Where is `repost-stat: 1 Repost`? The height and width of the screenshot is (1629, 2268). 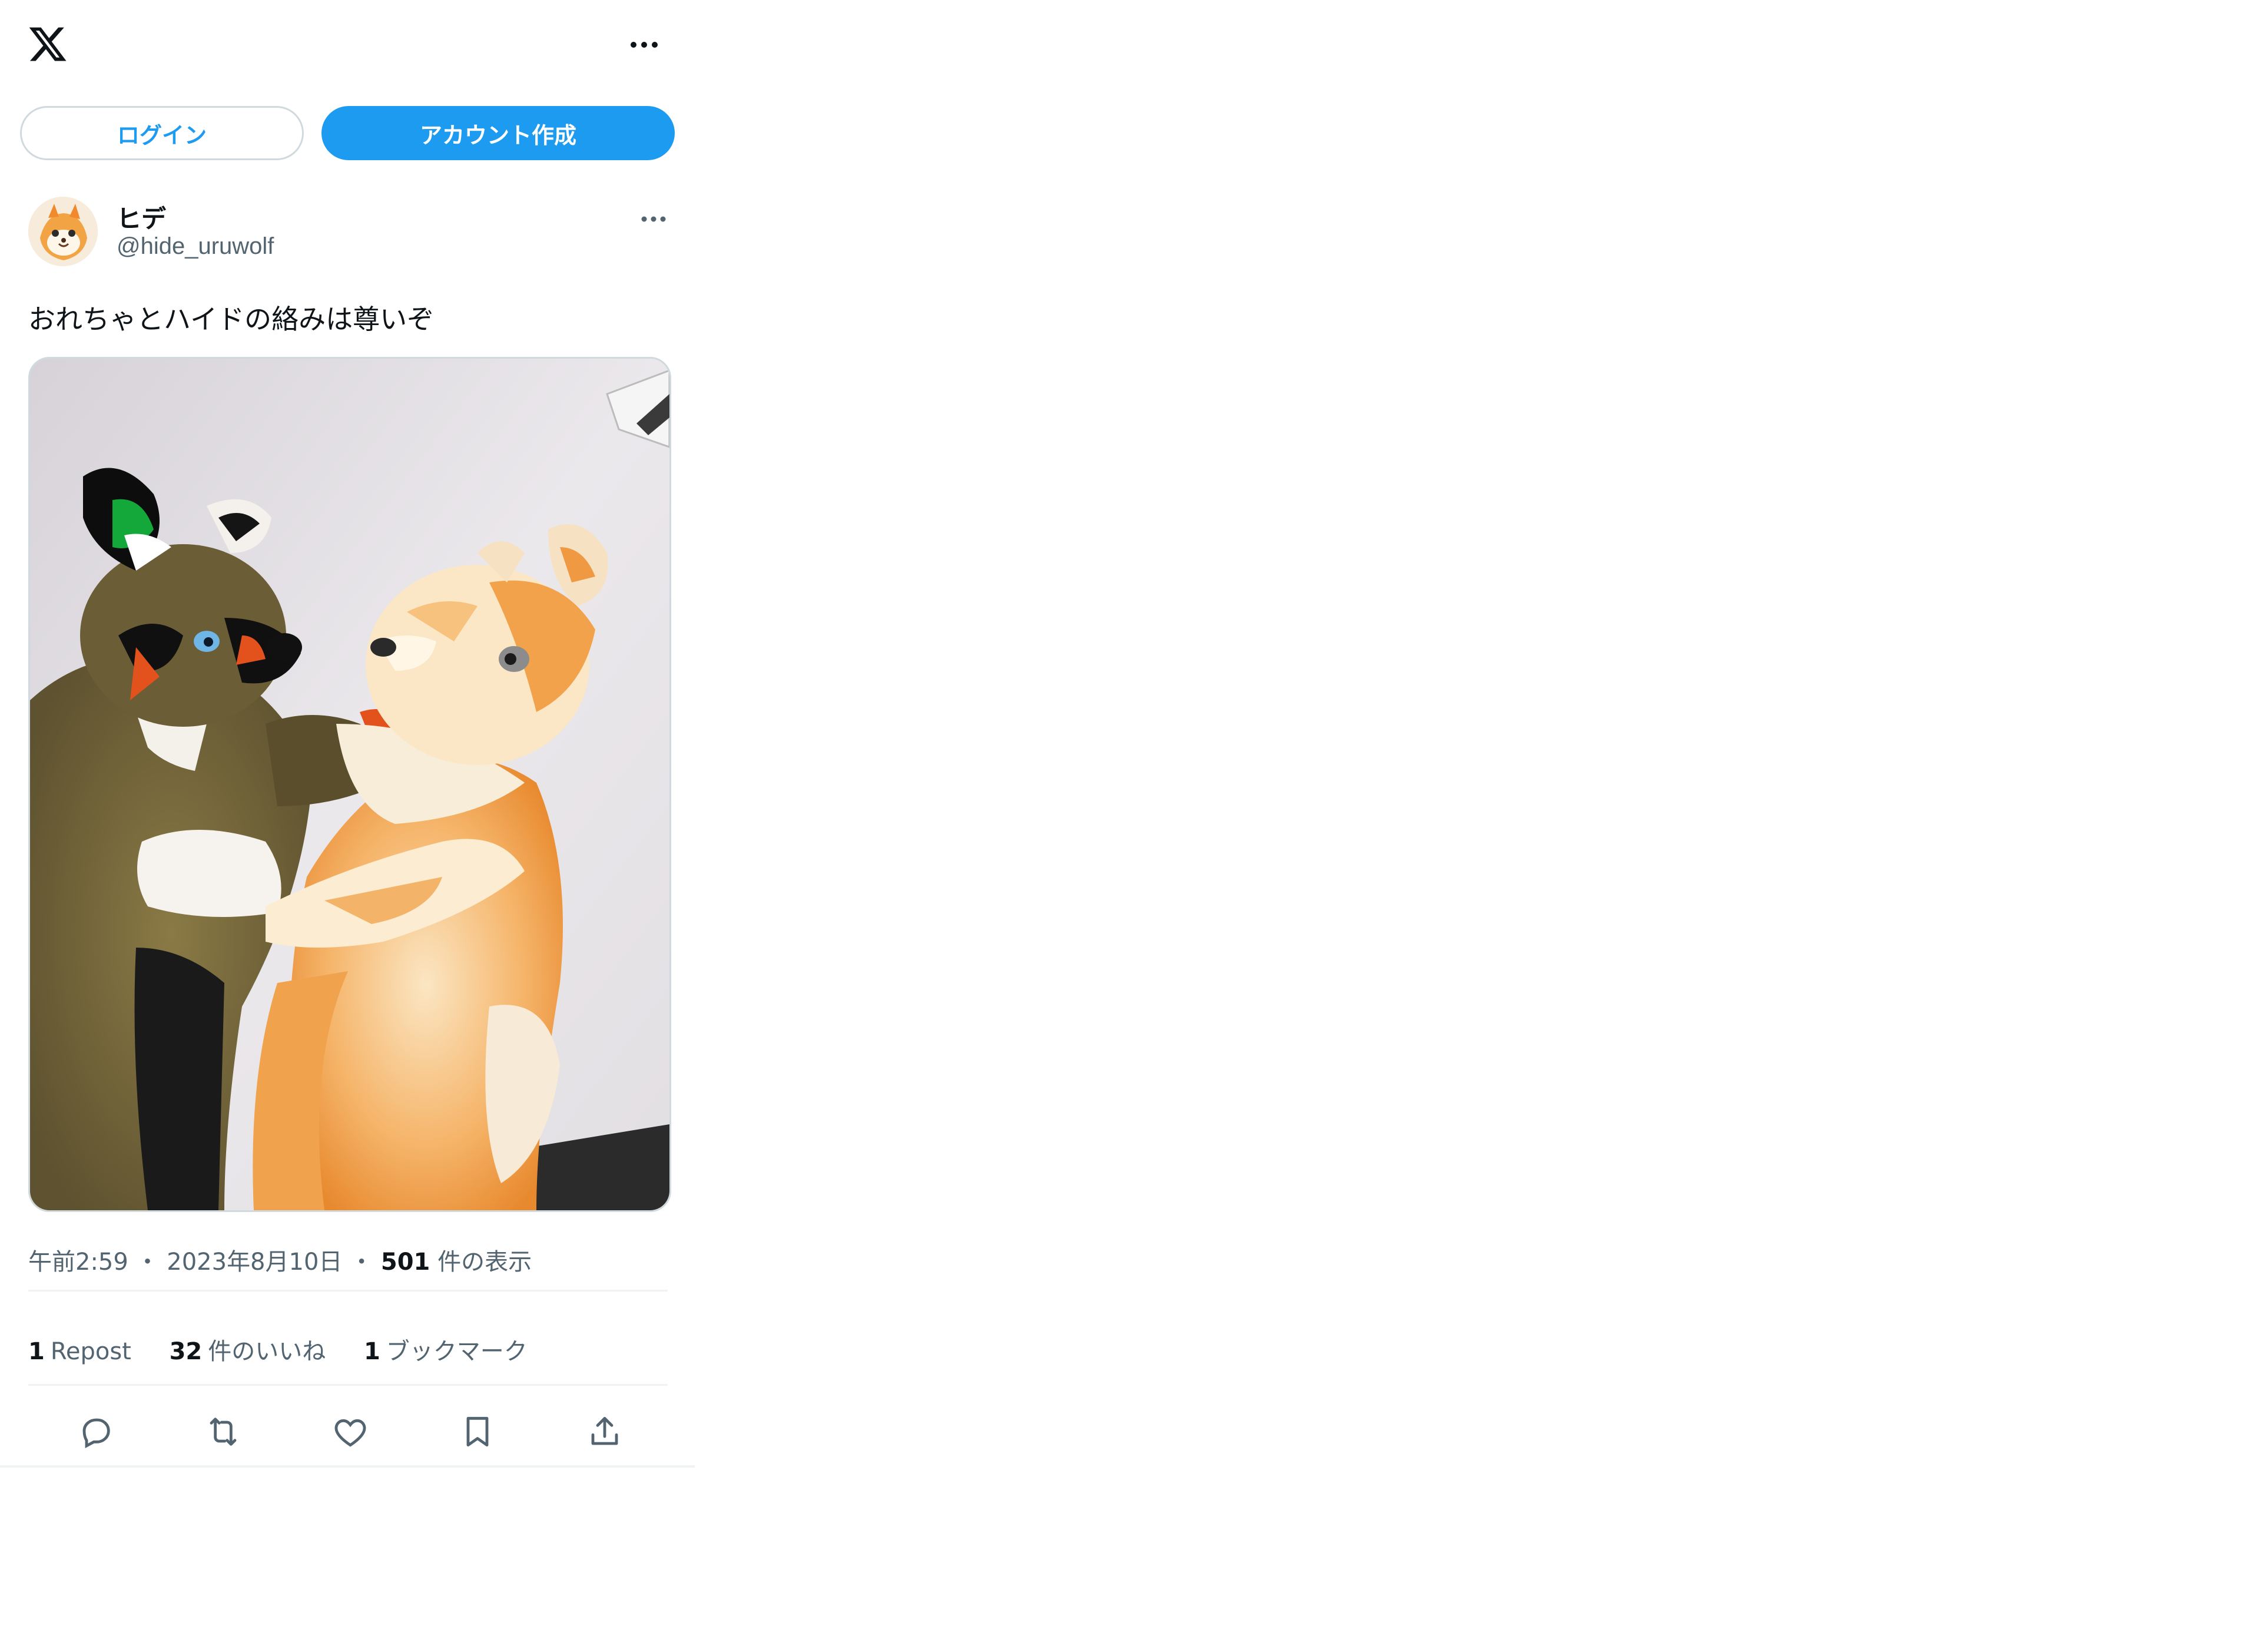
repost-stat: 1 Repost is located at coordinates (79, 1352).